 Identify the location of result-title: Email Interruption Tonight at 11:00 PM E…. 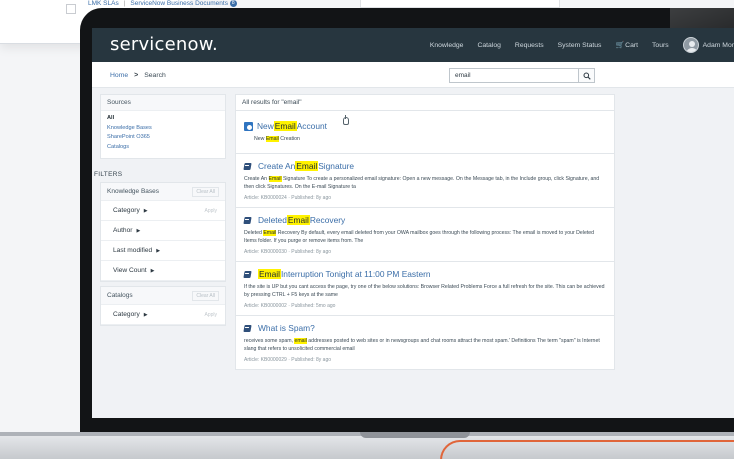
(425, 274).